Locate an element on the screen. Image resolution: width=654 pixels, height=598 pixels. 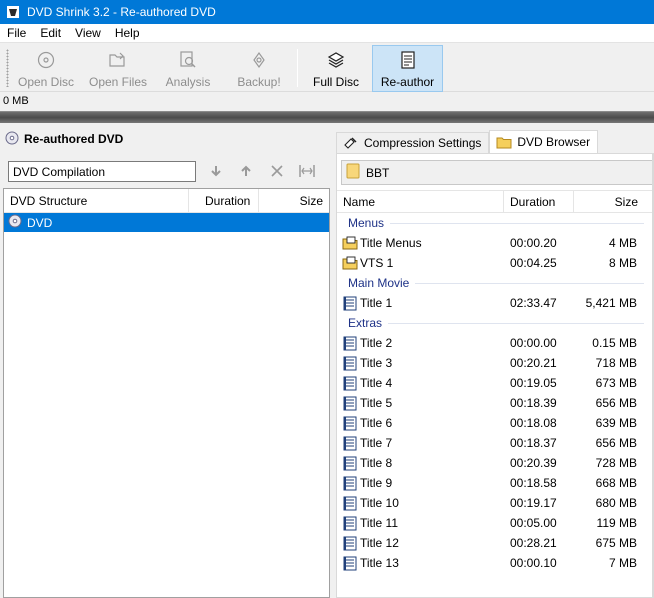
list-item: Title 3 00:20.21 718 MB is located at coordinates (495, 363).